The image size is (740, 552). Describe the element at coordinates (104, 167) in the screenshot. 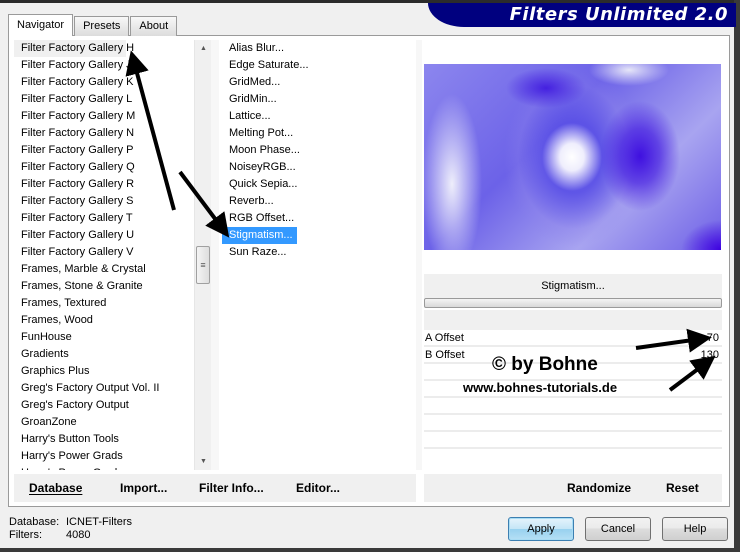

I see `category-list-item: Filter Factory Gallery Q` at that location.